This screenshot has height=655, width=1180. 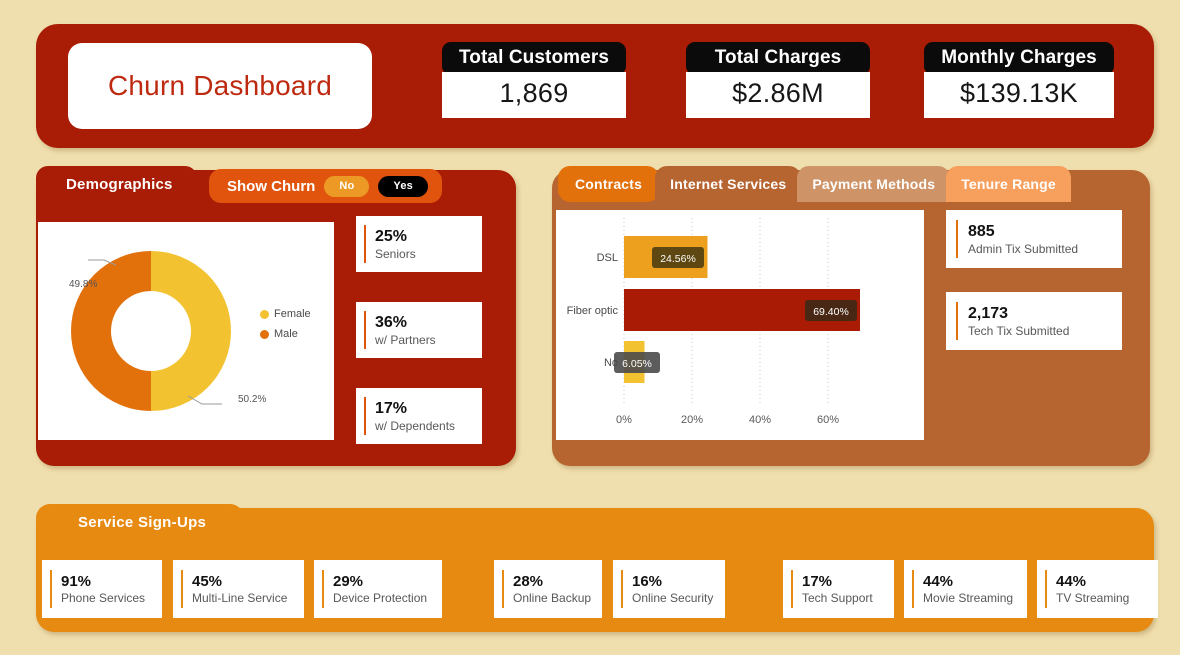 What do you see at coordinates (403, 186) in the screenshot?
I see `show-churn-option-yes: Yes` at bounding box center [403, 186].